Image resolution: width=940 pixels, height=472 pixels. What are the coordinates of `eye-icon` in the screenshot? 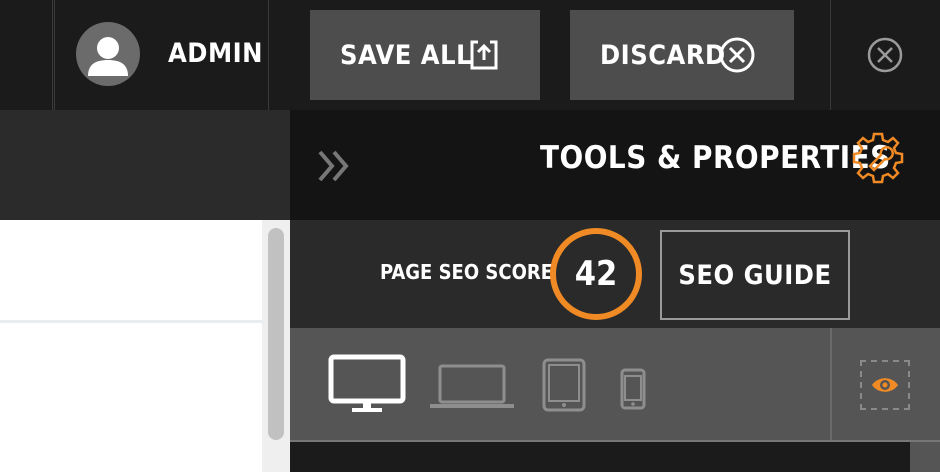 It's located at (885, 385).